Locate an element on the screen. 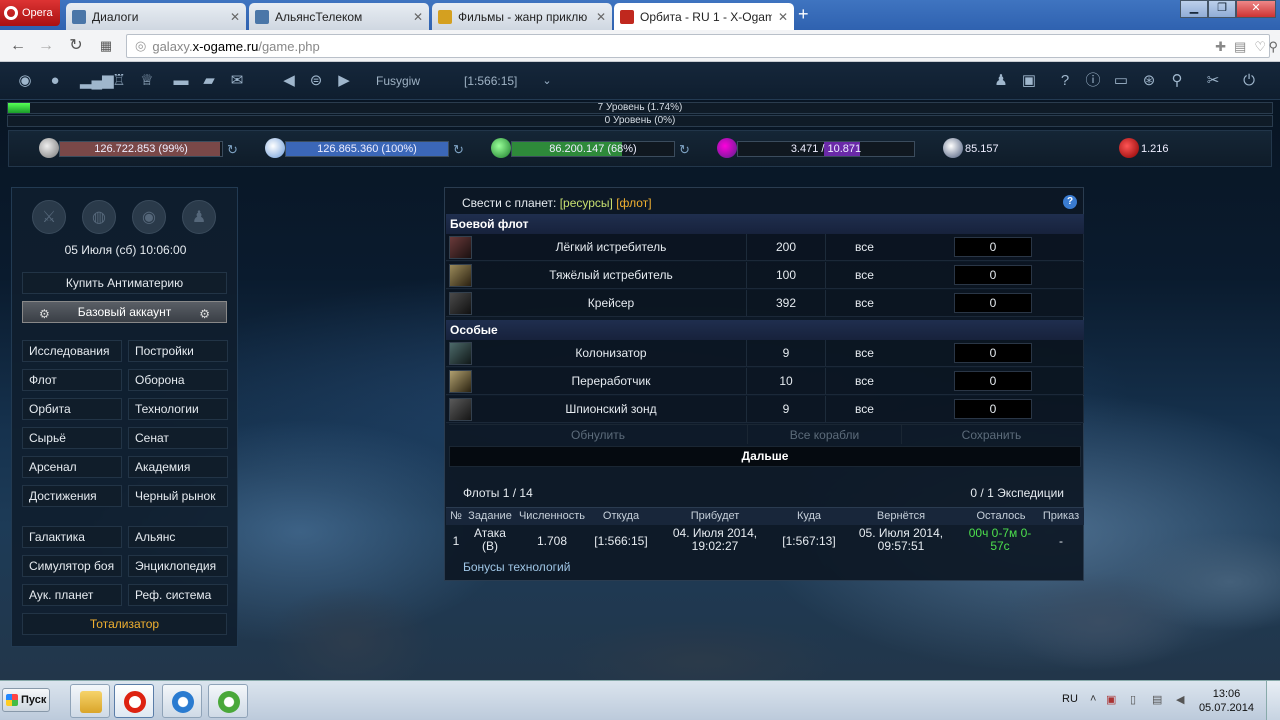  back-icon: ← is located at coordinates (18, 46).